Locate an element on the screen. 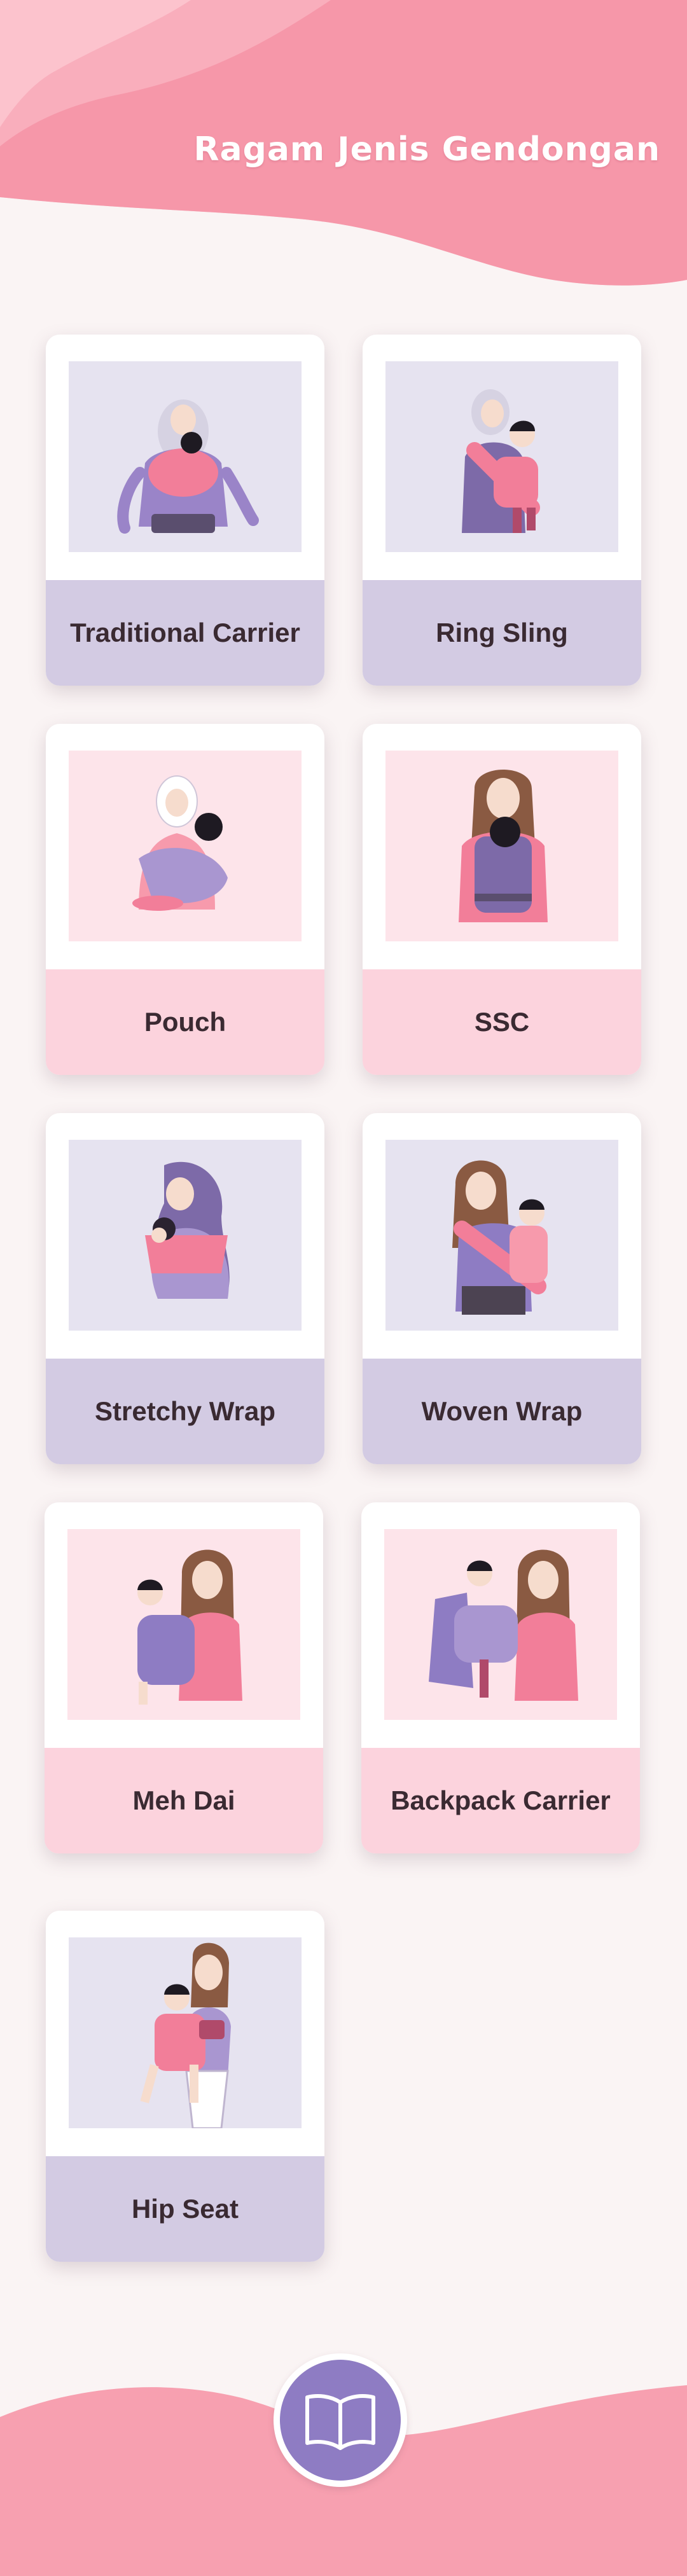 Image resolution: width=687 pixels, height=2576 pixels. open-book-icon is located at coordinates (340, 2420).